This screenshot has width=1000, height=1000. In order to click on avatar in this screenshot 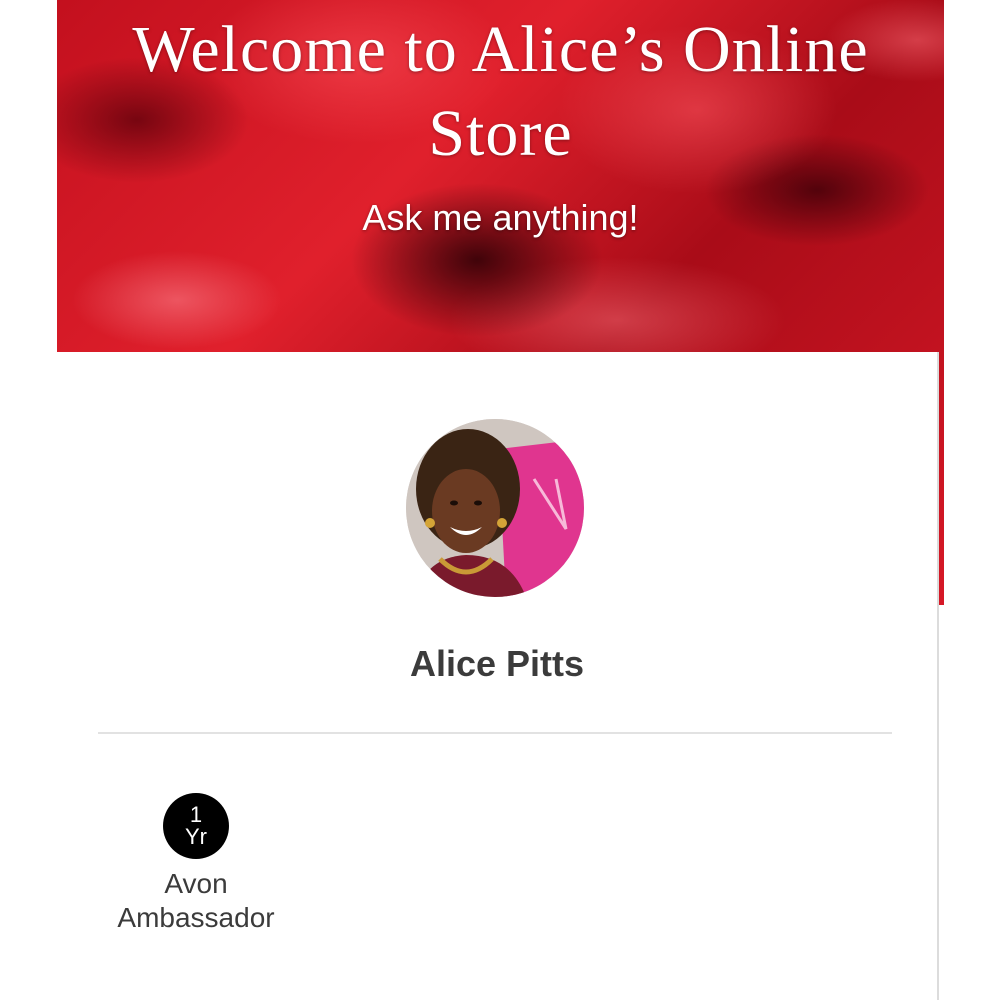, I will do `click(495, 508)`.